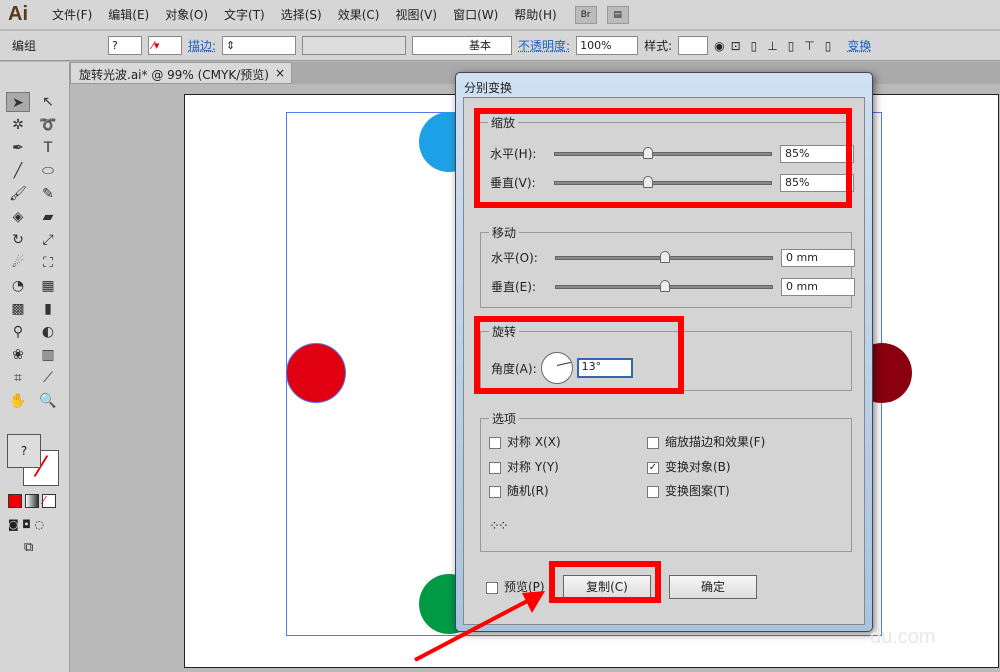  I want to click on artboard-tool-icon: ⌗, so click(18, 378).